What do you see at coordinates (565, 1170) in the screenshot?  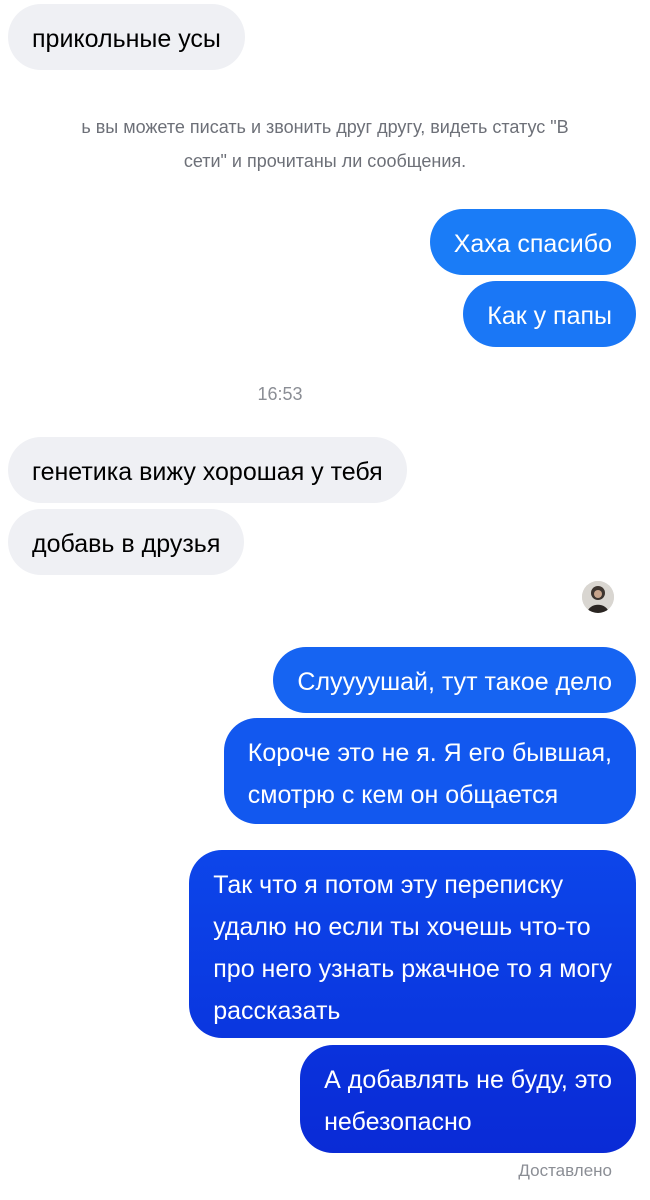 I see `delivery-status: Доставлено` at bounding box center [565, 1170].